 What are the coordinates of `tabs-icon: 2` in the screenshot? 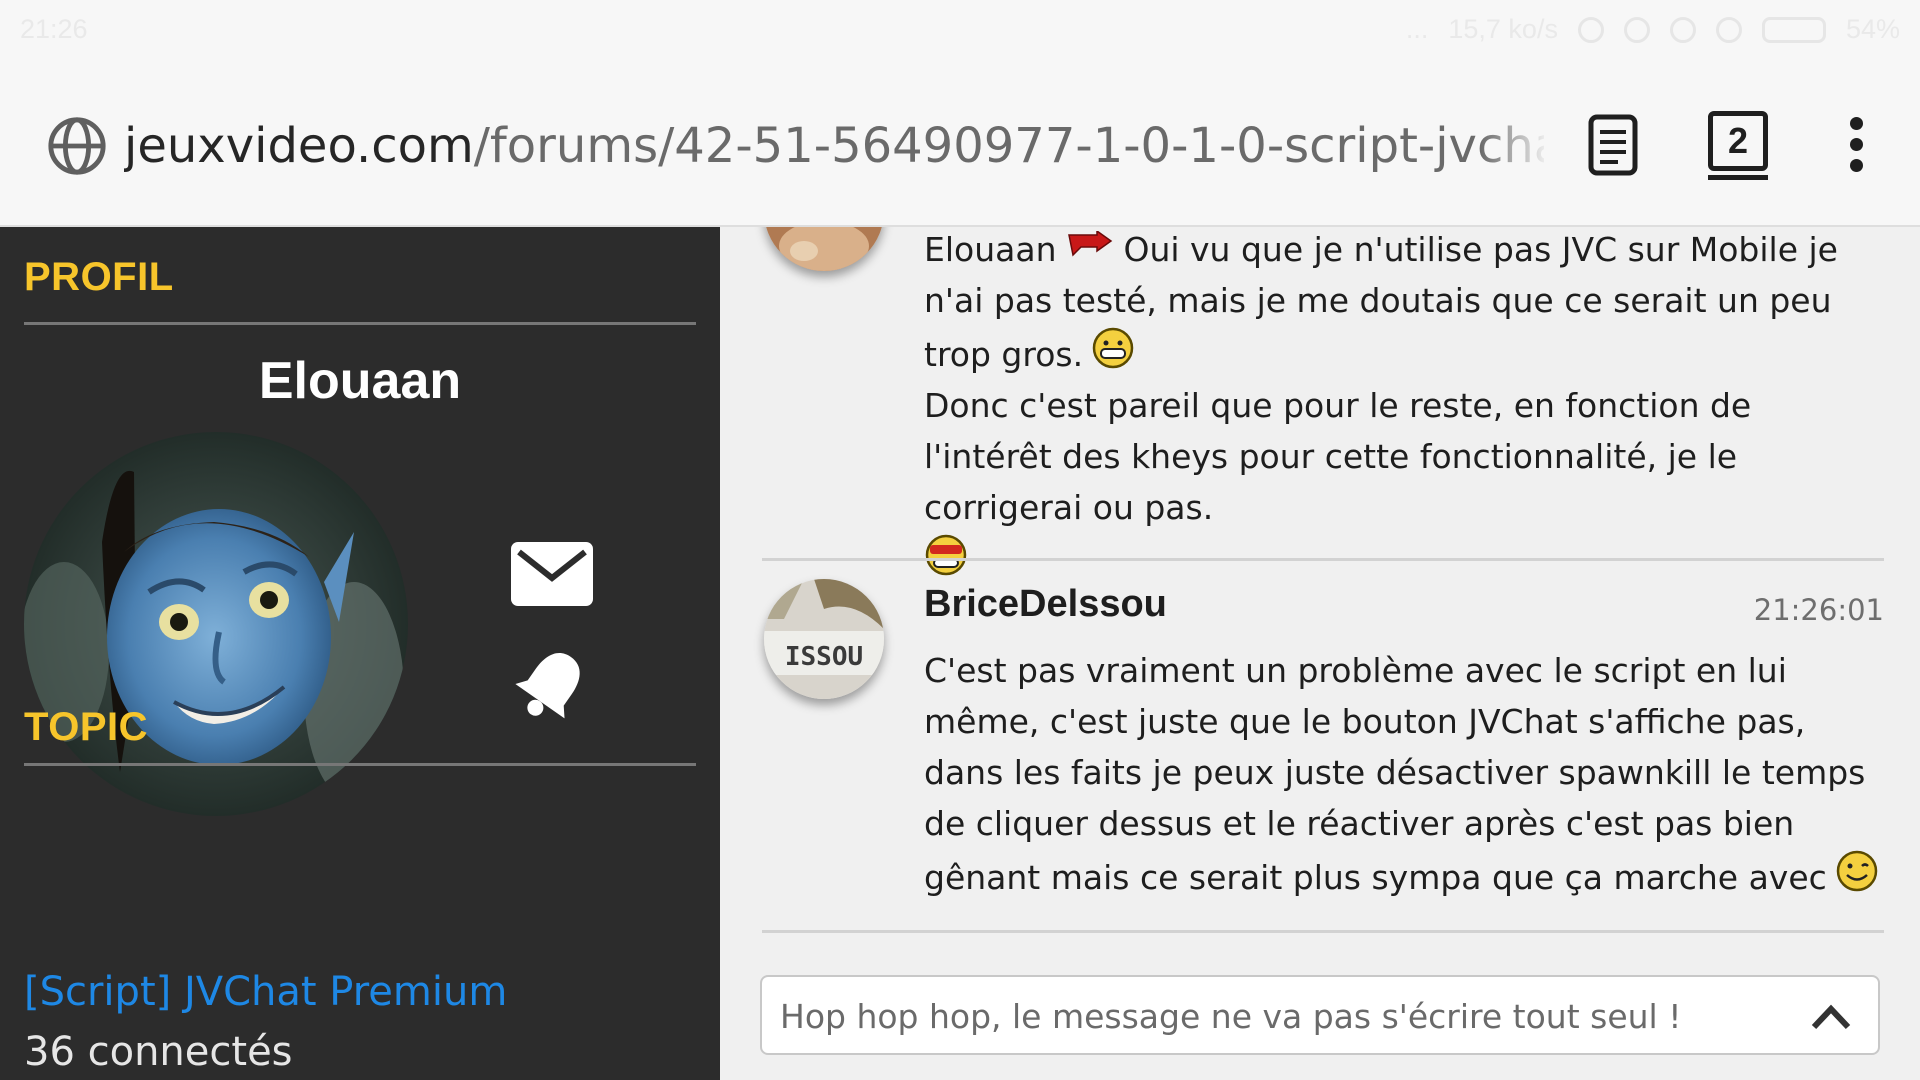 It's located at (1738, 141).